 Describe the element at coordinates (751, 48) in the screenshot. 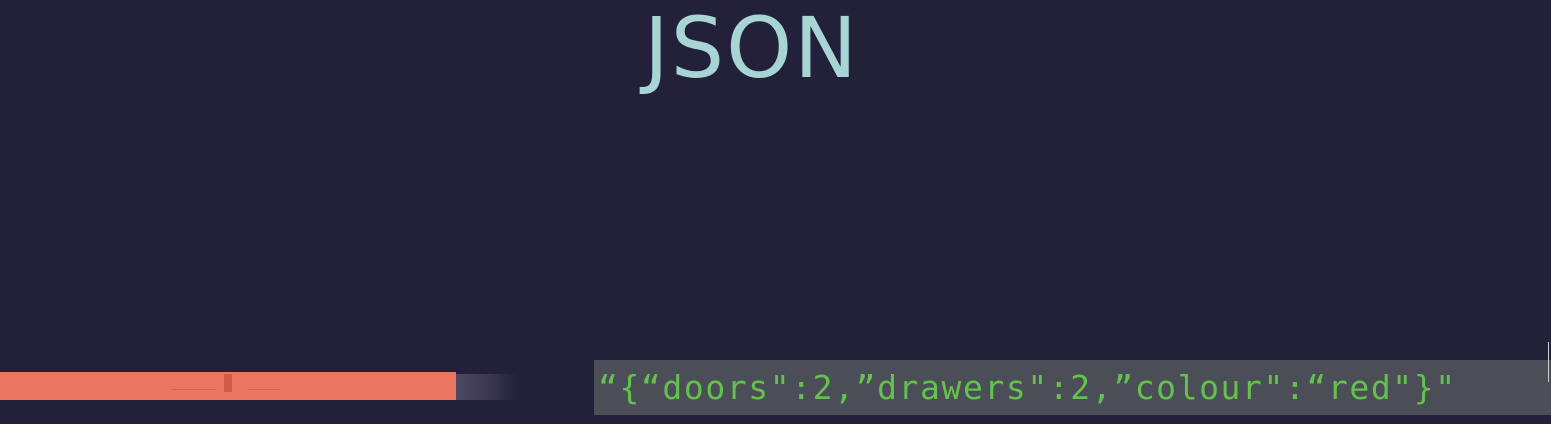

I see `slide-title: JSON` at that location.